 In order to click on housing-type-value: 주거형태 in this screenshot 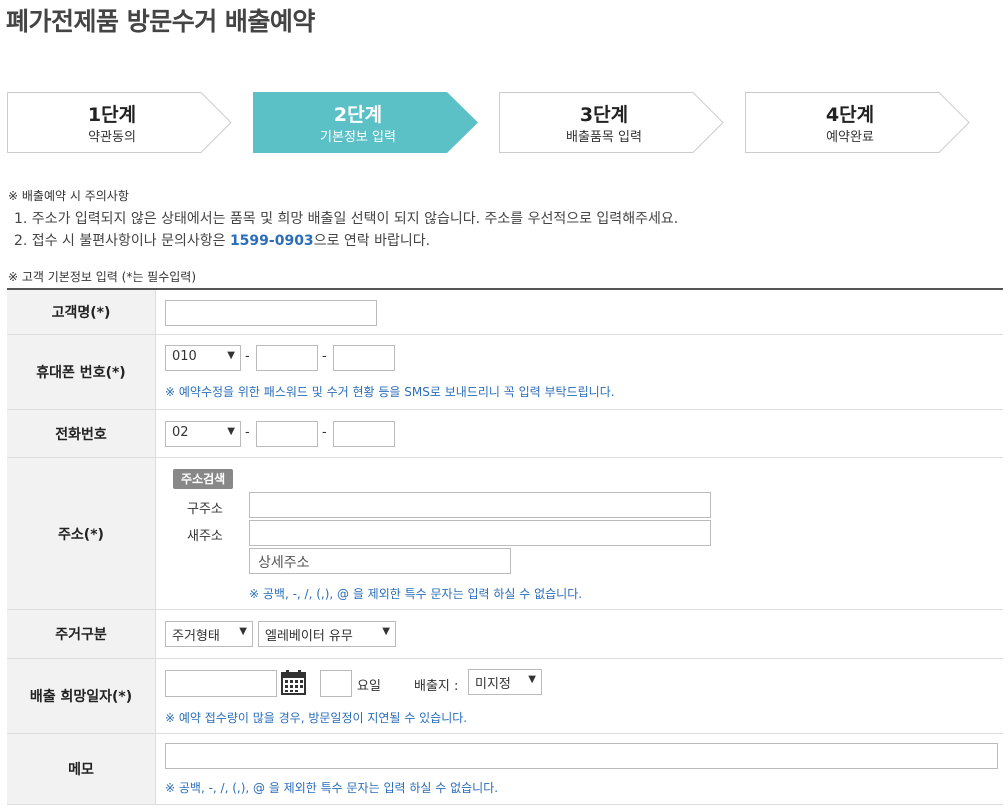, I will do `click(196, 636)`.